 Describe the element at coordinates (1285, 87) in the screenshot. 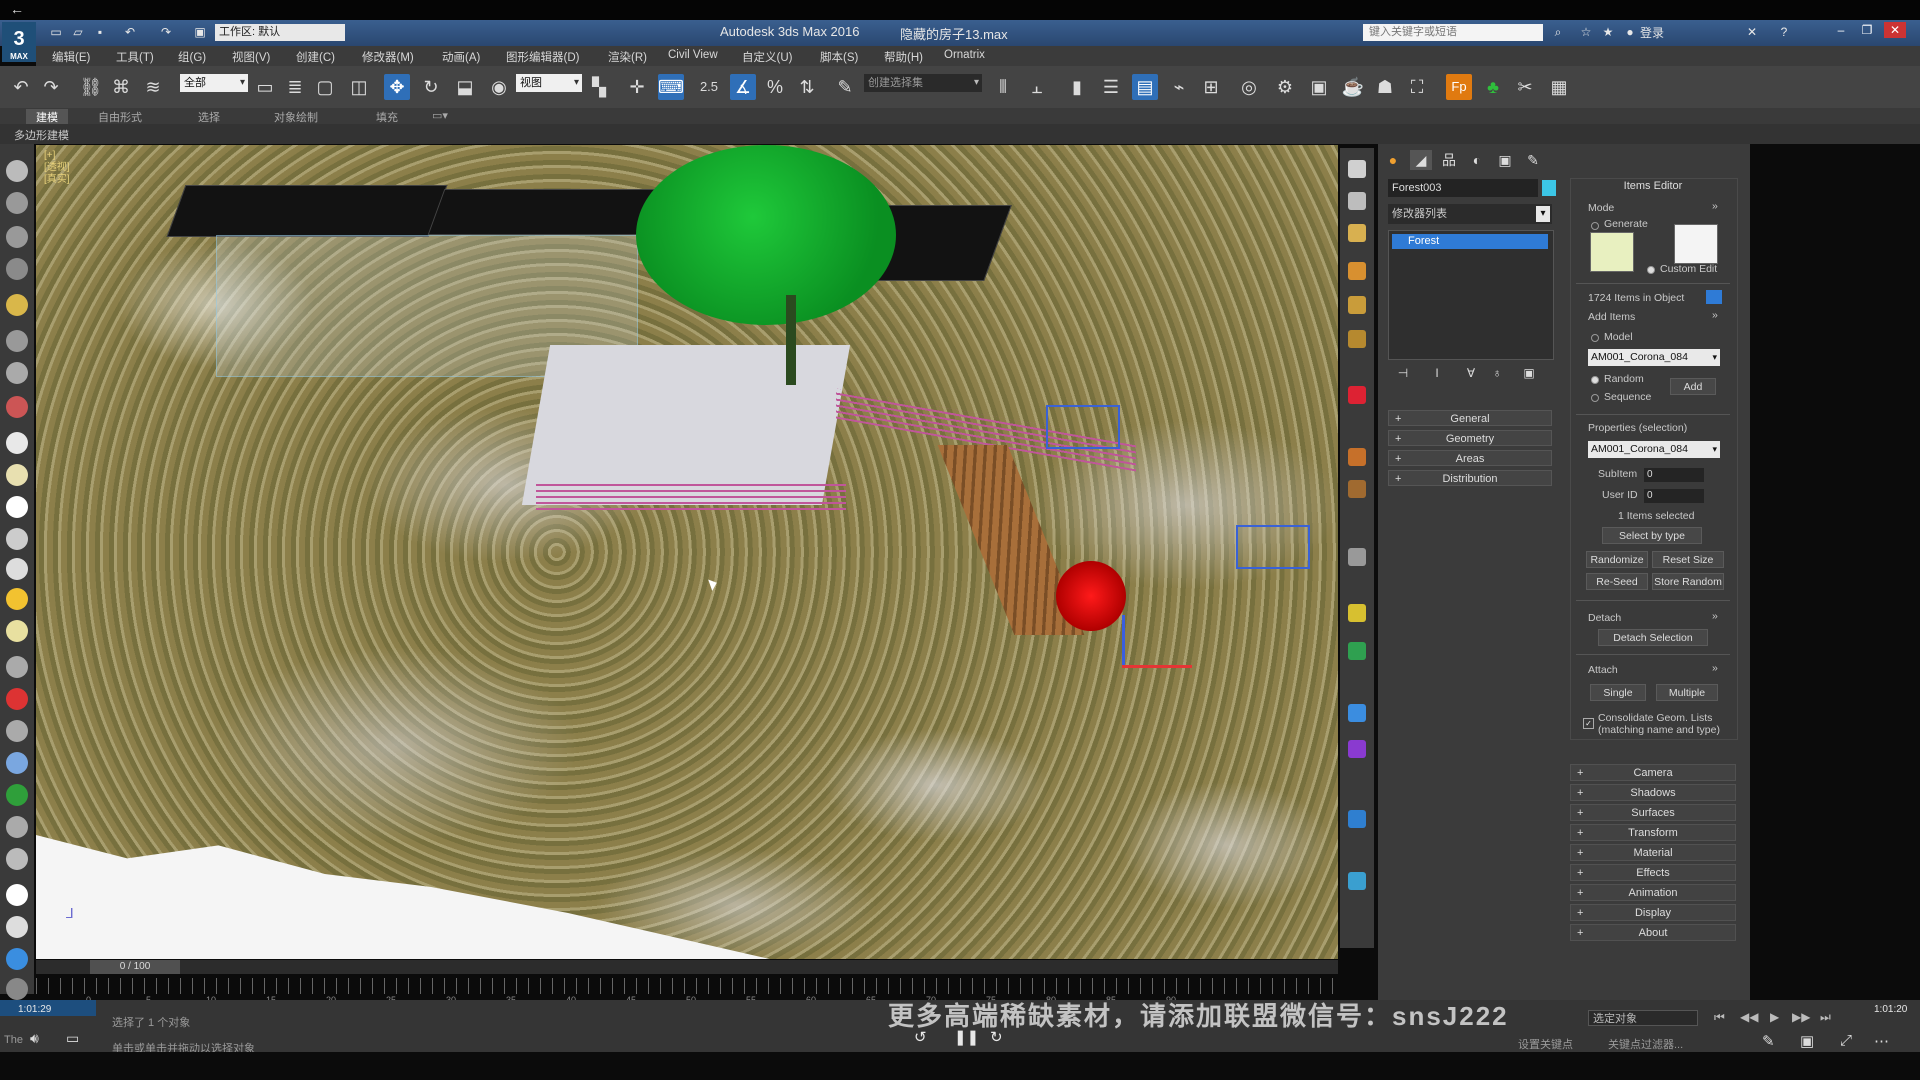

I see `render-setup-icon: ⚙` at that location.